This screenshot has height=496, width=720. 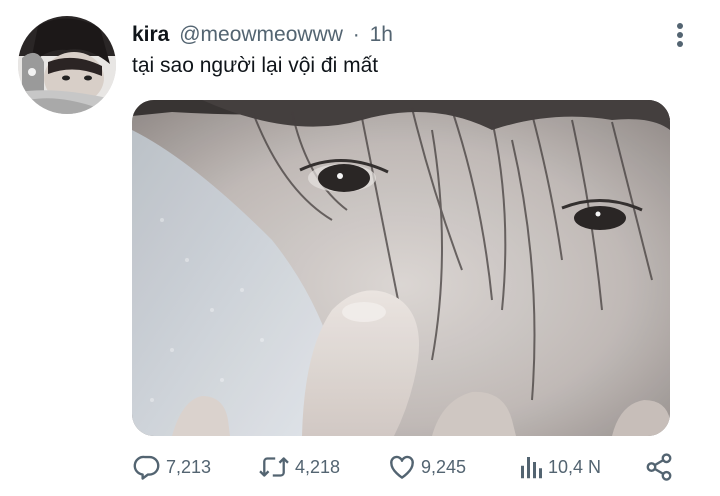 I want to click on retweet-count: 4,218, so click(x=318, y=466).